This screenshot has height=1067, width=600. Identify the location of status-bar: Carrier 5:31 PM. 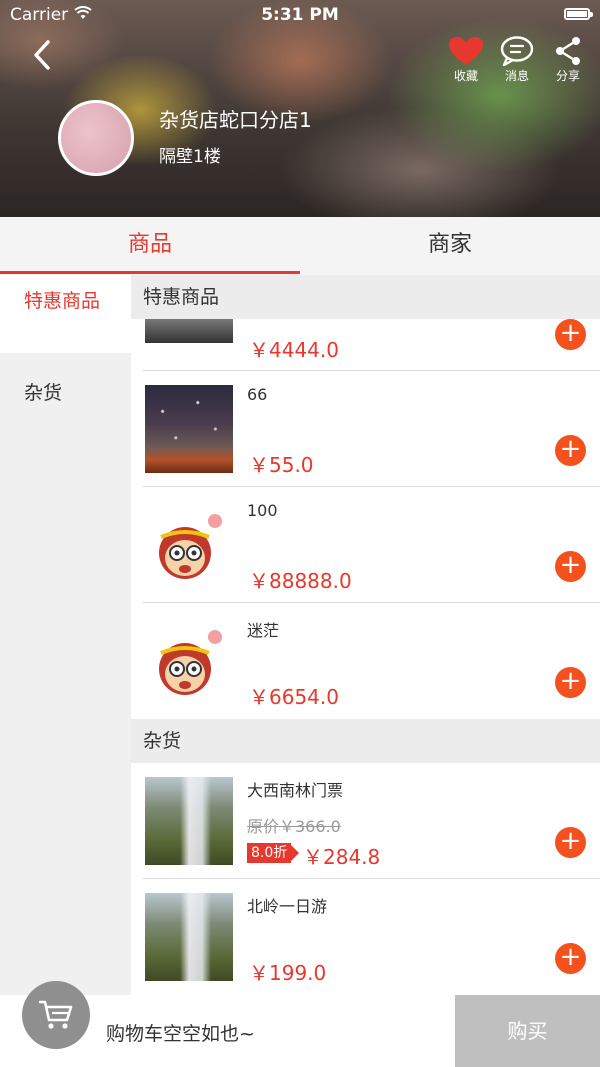
(300, 16).